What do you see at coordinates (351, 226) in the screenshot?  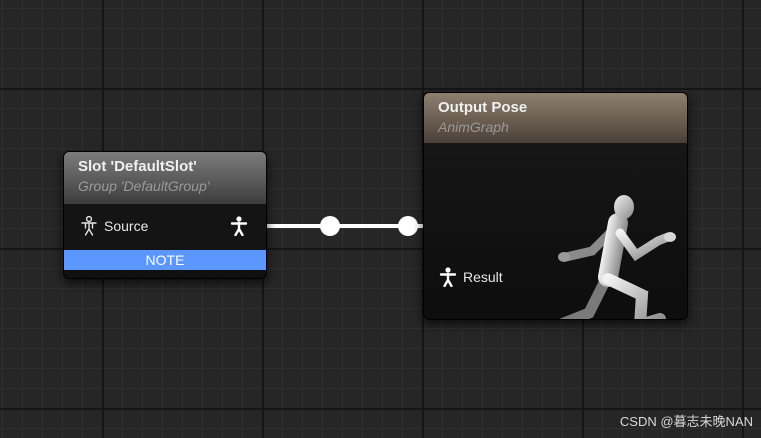 I see `pose-wire` at bounding box center [351, 226].